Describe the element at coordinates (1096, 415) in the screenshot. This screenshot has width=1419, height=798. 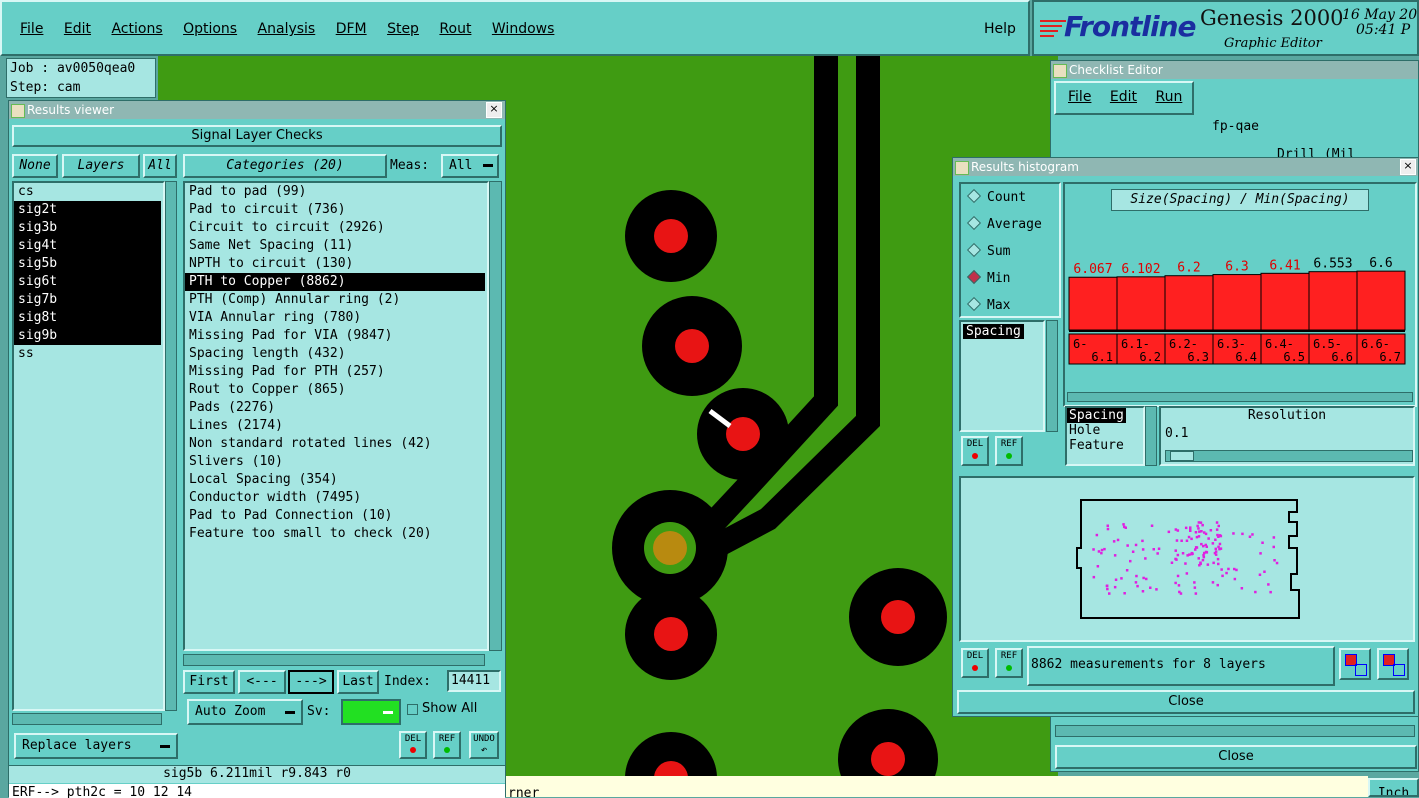
I see `attr-item-spacing: Spacing` at that location.